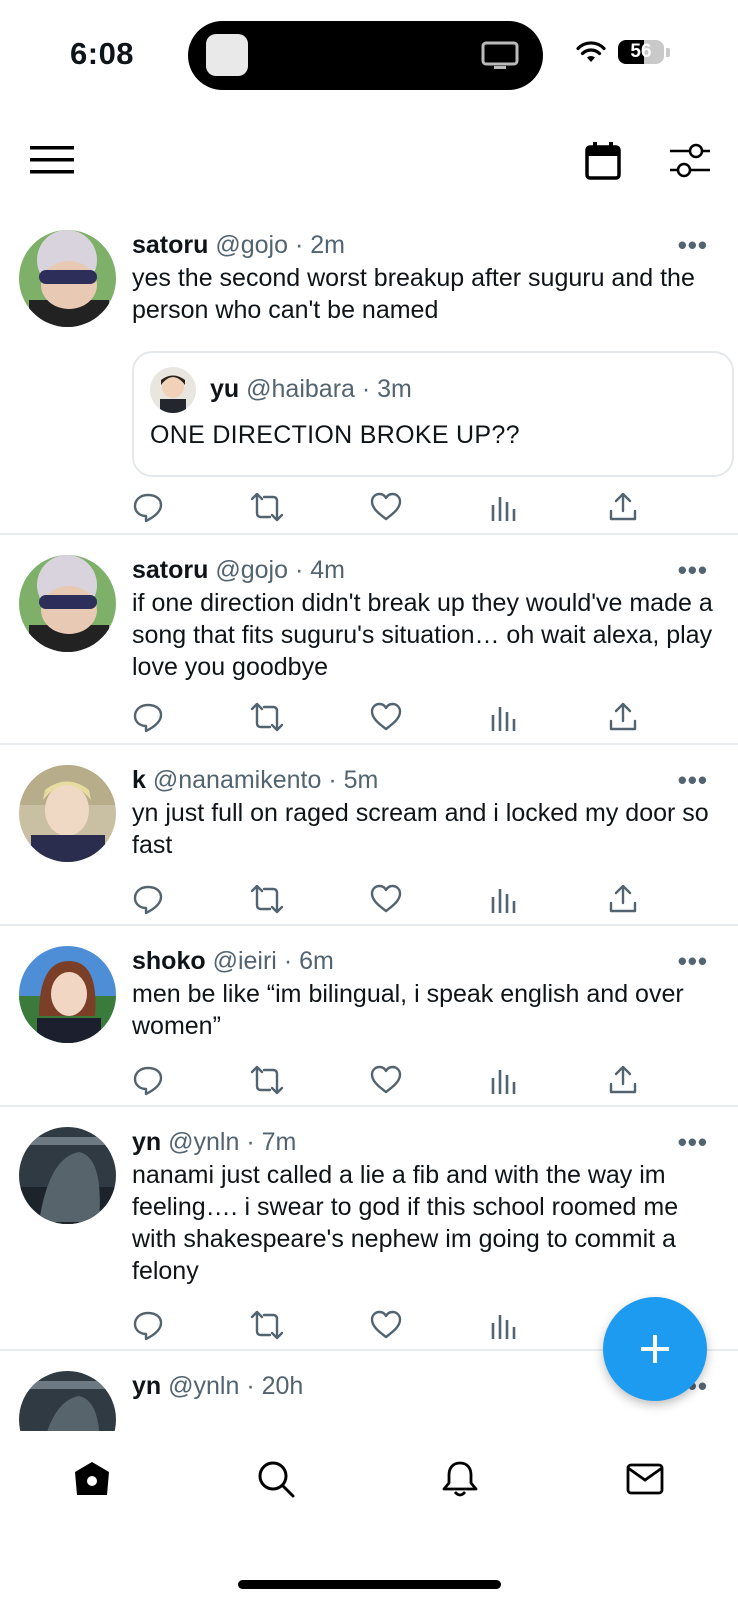 The image size is (738, 1600). Describe the element at coordinates (169, 961) in the screenshot. I see `display-name: shoko` at that location.